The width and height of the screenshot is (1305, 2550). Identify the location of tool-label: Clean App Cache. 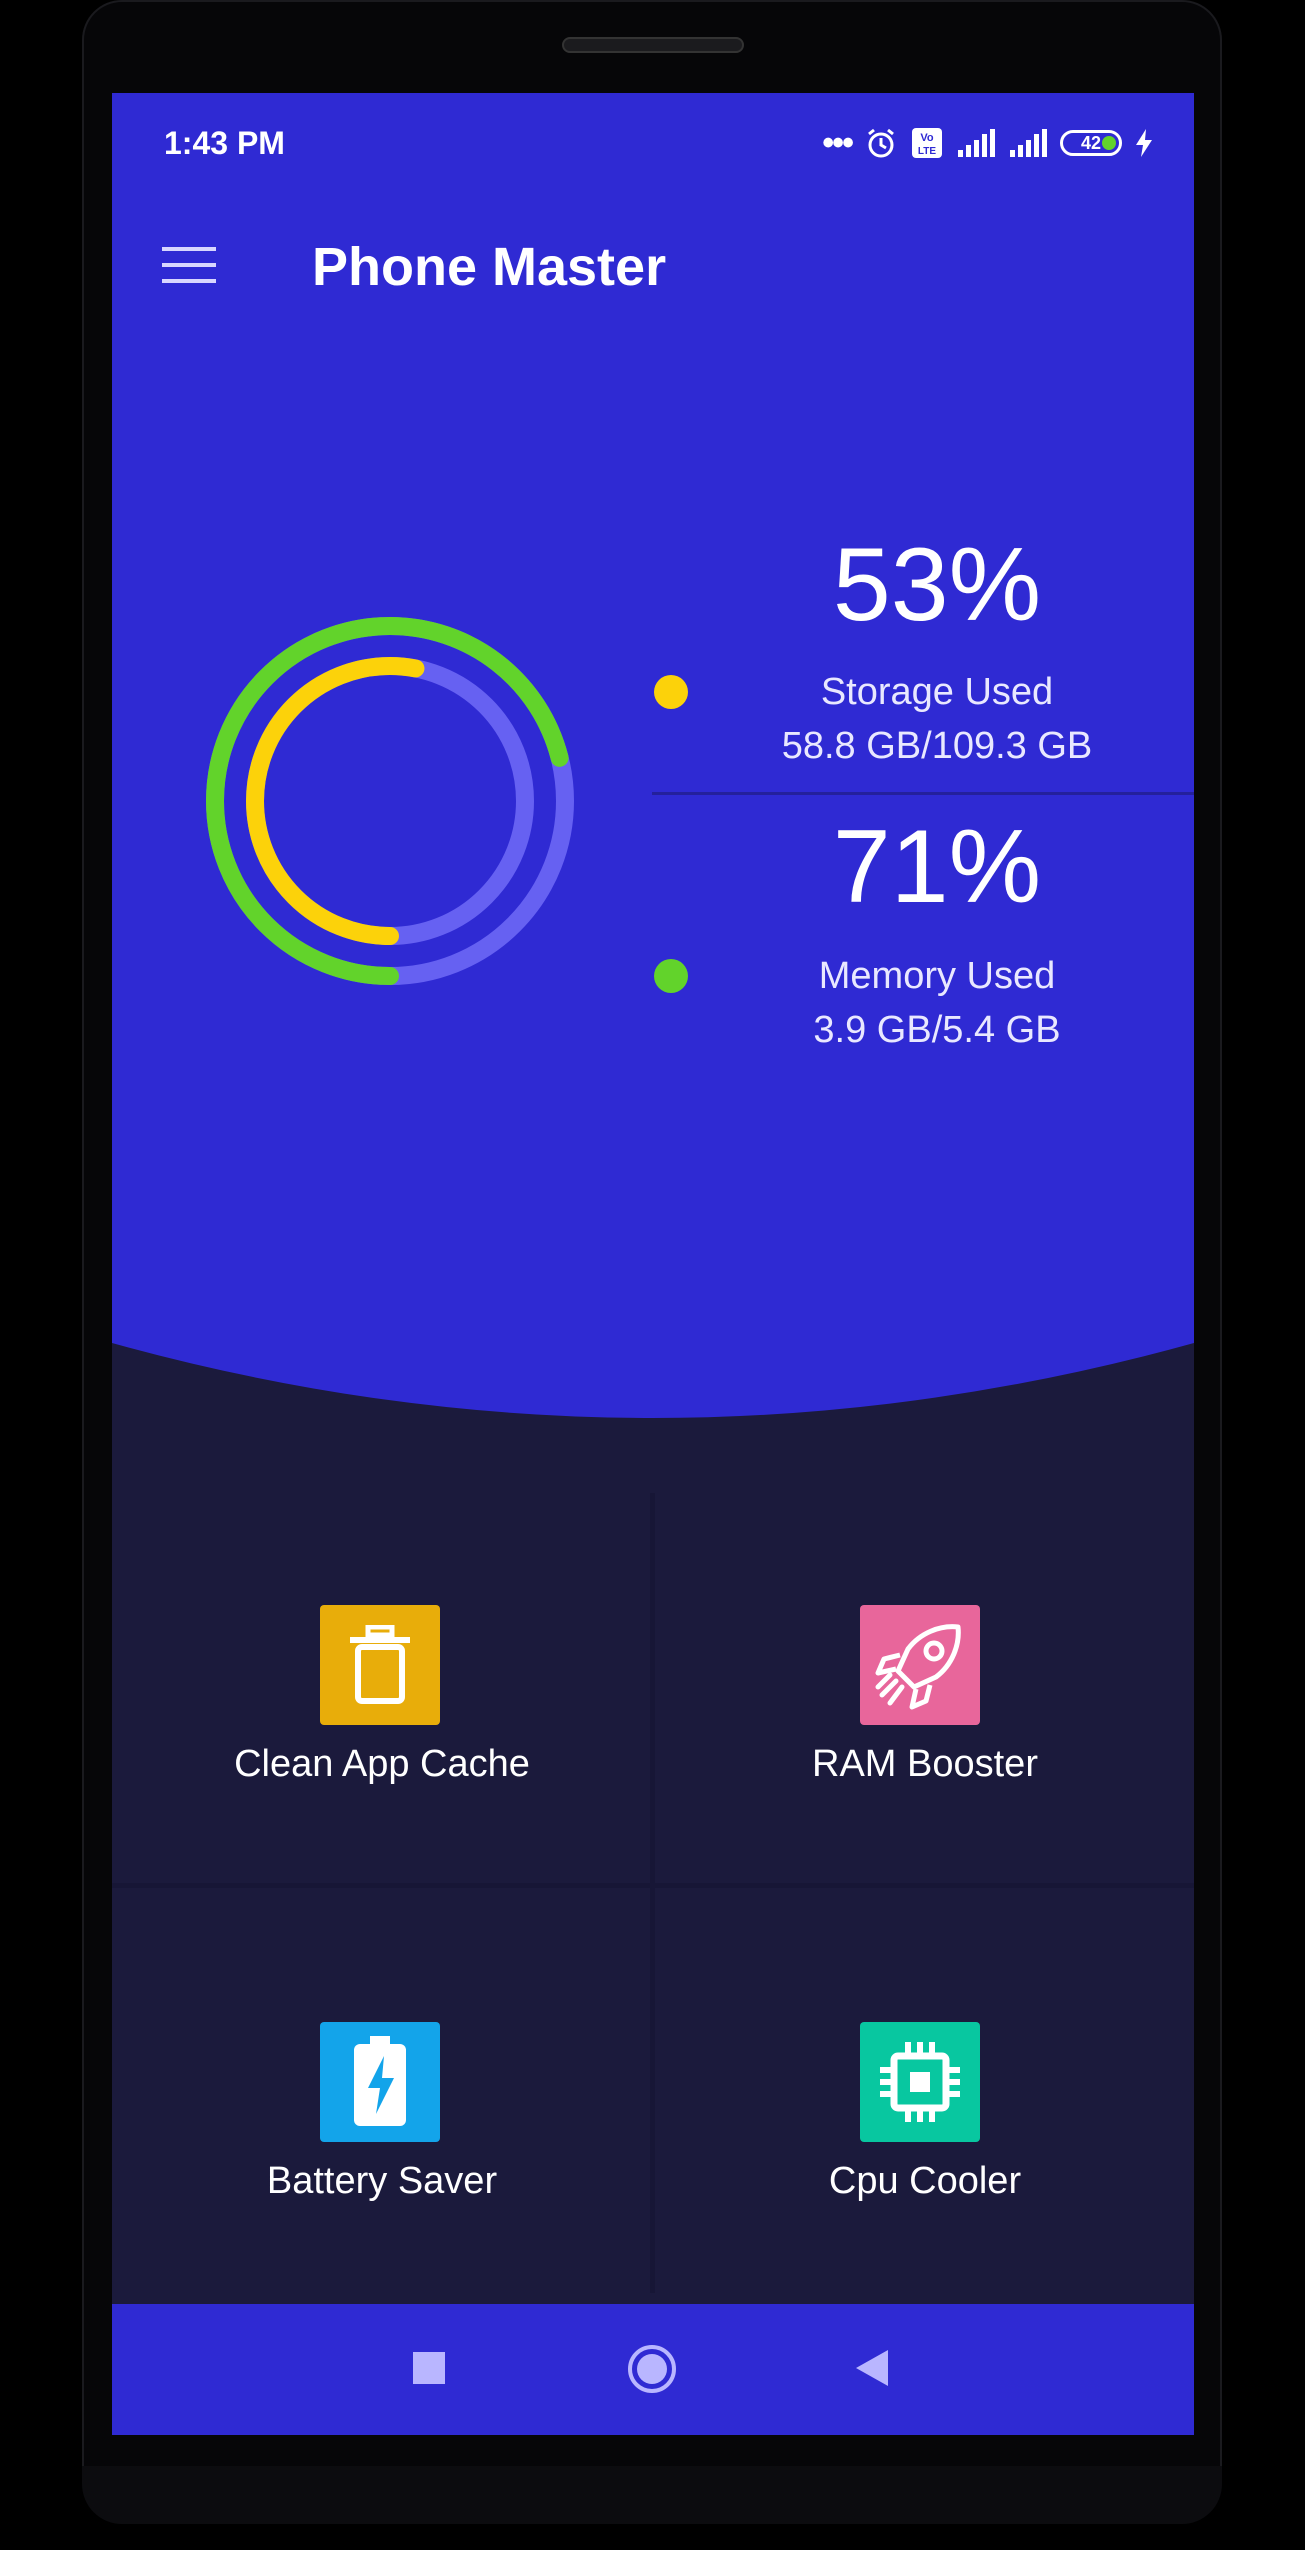
(382, 1764).